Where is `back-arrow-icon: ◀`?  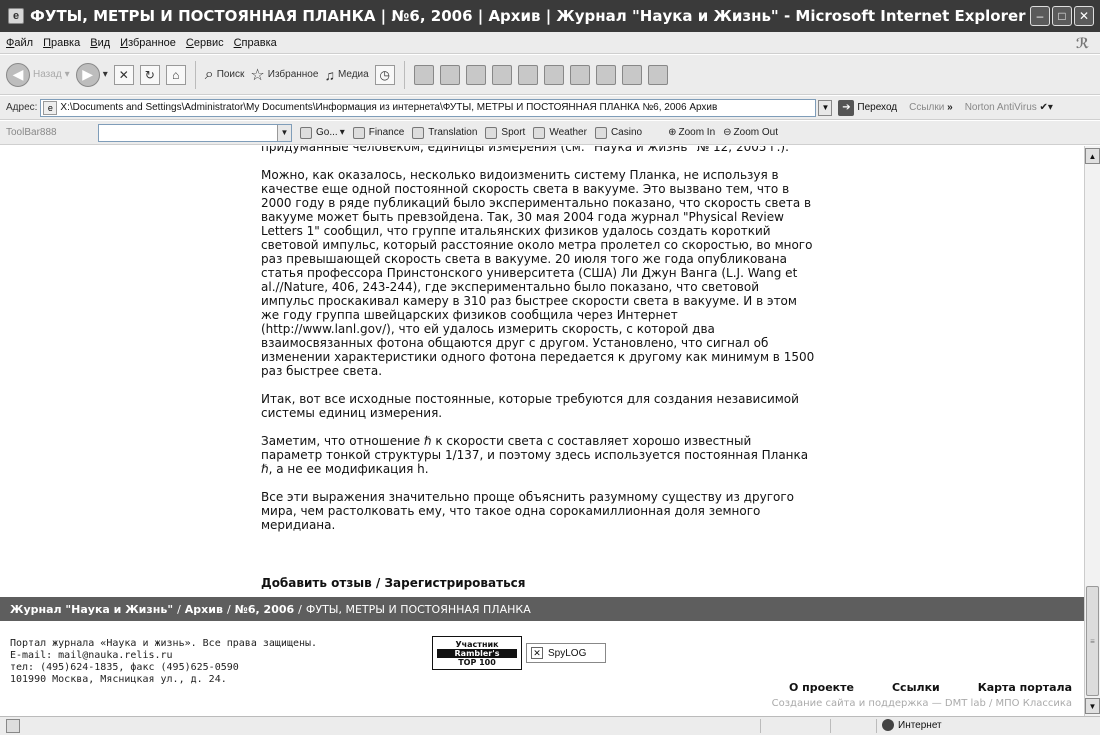
back-arrow-icon: ◀ is located at coordinates (18, 74).